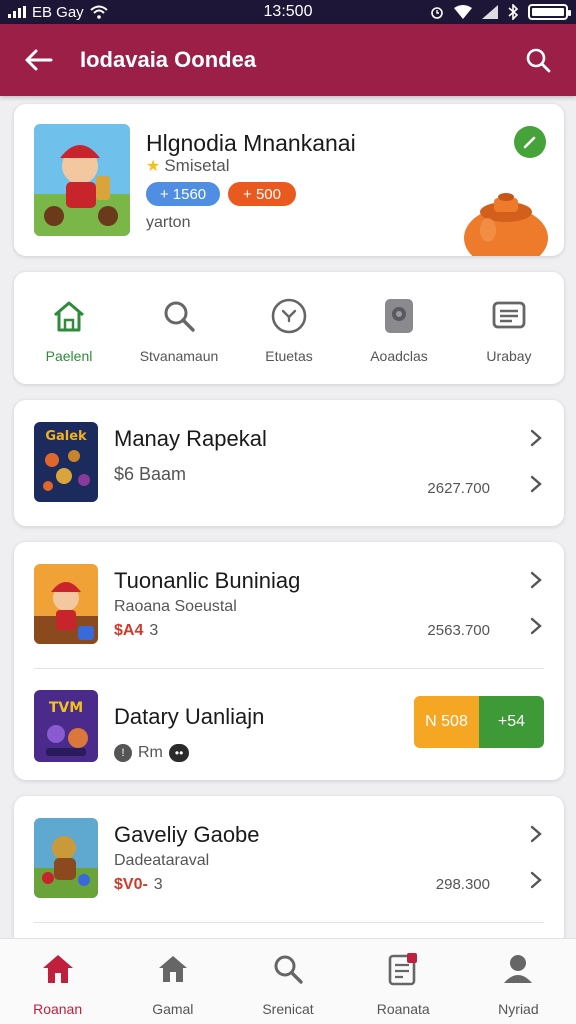  What do you see at coordinates (288, 60) in the screenshot?
I see `app-bar: Iodavaia Oondea` at bounding box center [288, 60].